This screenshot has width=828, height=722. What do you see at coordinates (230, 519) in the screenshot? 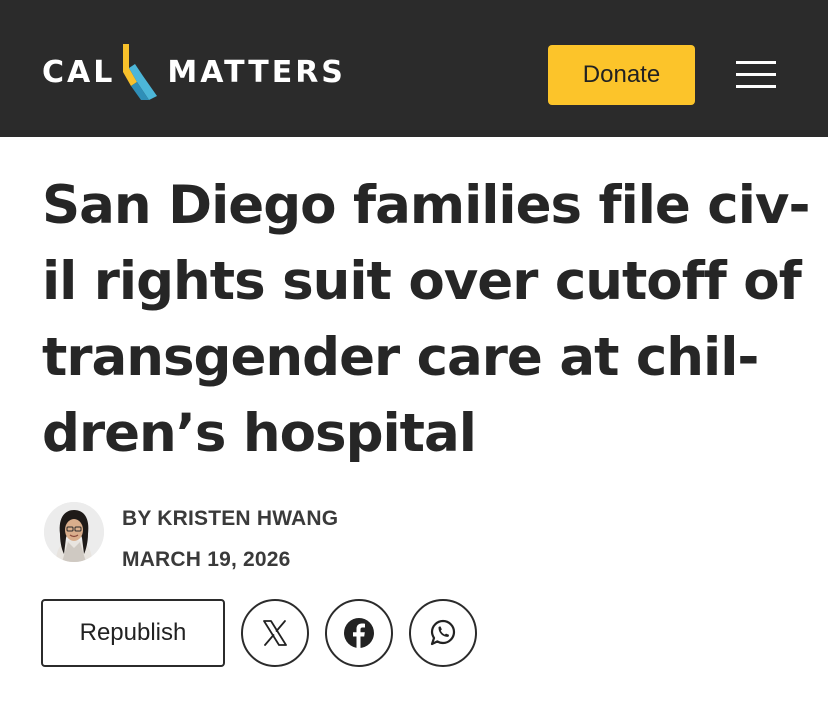
I see `author-byline: BY KRISTEN HWANG` at bounding box center [230, 519].